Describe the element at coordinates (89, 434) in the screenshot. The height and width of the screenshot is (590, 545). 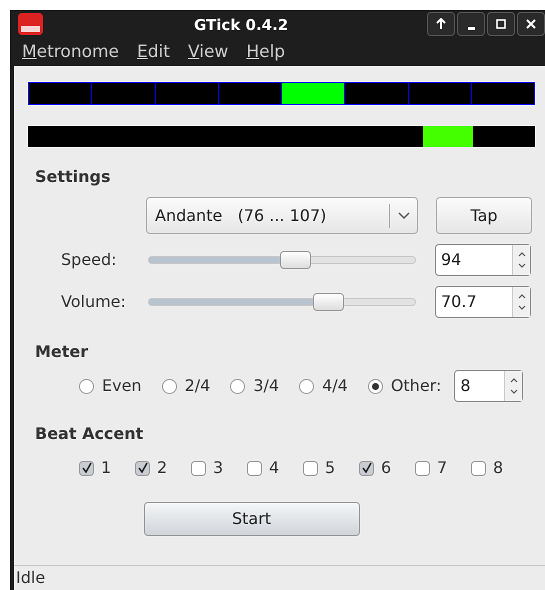
I see `section-heading: Beat Accent` at that location.